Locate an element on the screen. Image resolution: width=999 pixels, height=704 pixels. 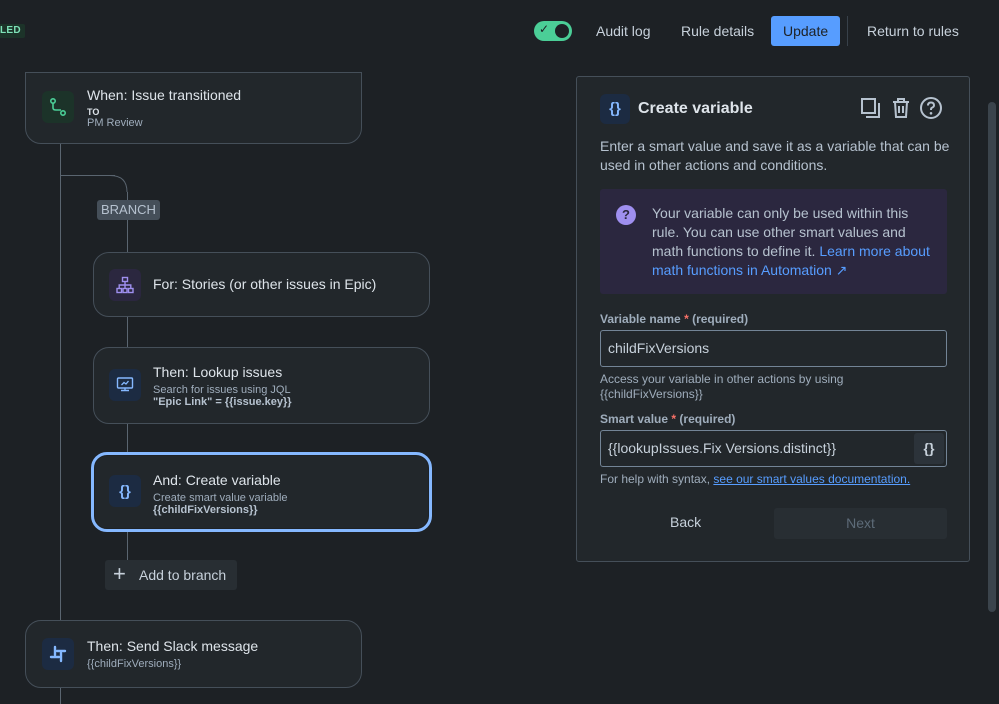
trigger-title: When: Issue transitioned is located at coordinates (164, 95).